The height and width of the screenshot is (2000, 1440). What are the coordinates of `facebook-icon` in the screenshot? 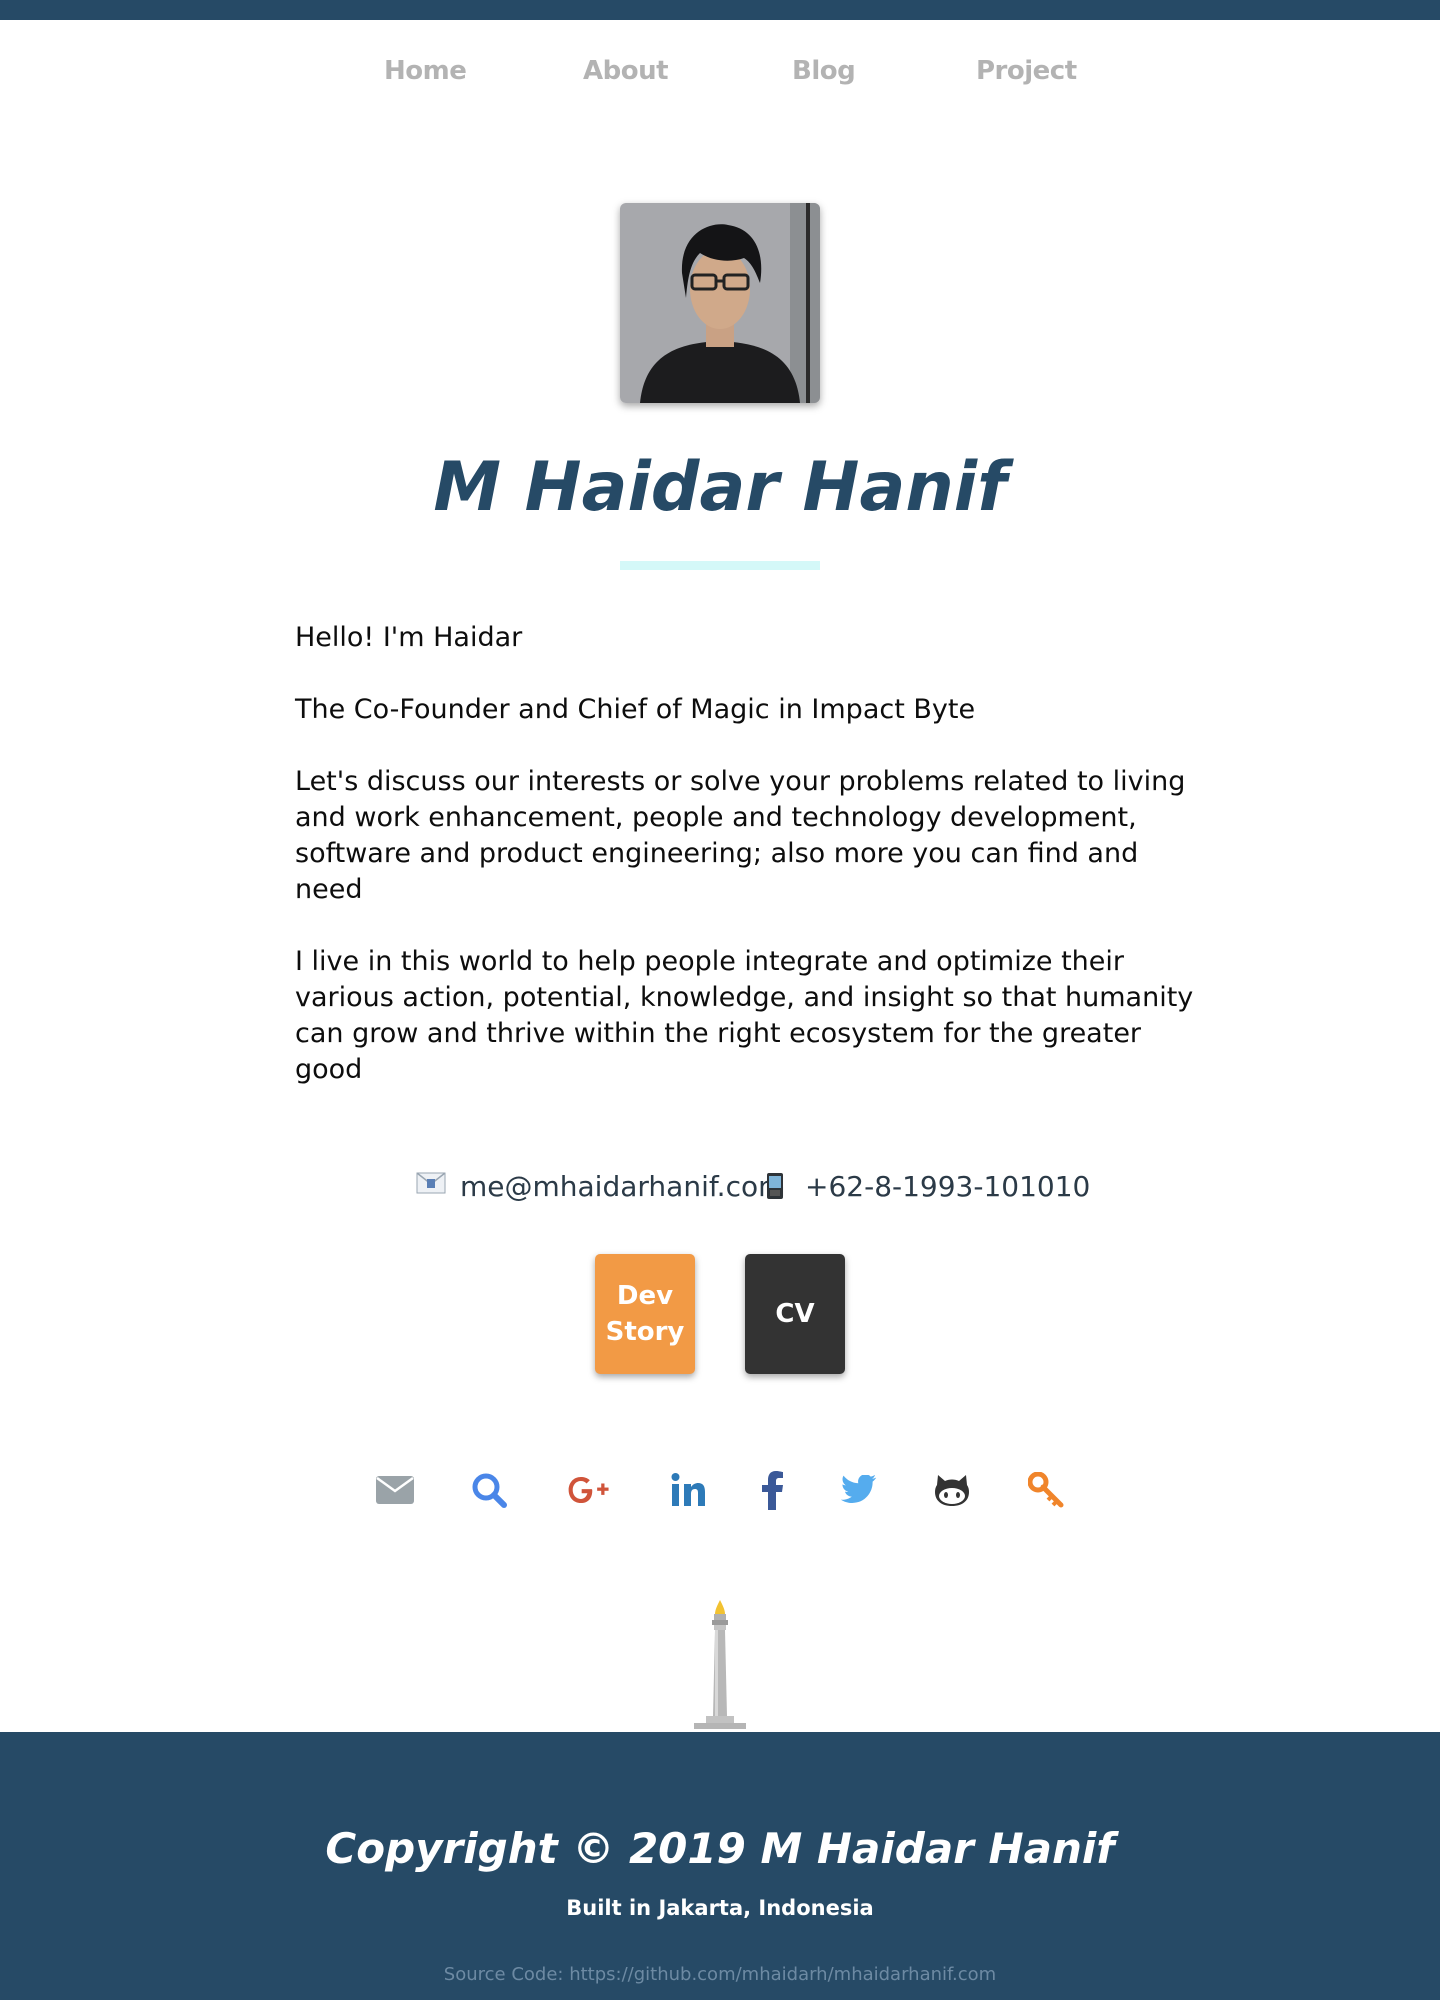 It's located at (773, 1490).